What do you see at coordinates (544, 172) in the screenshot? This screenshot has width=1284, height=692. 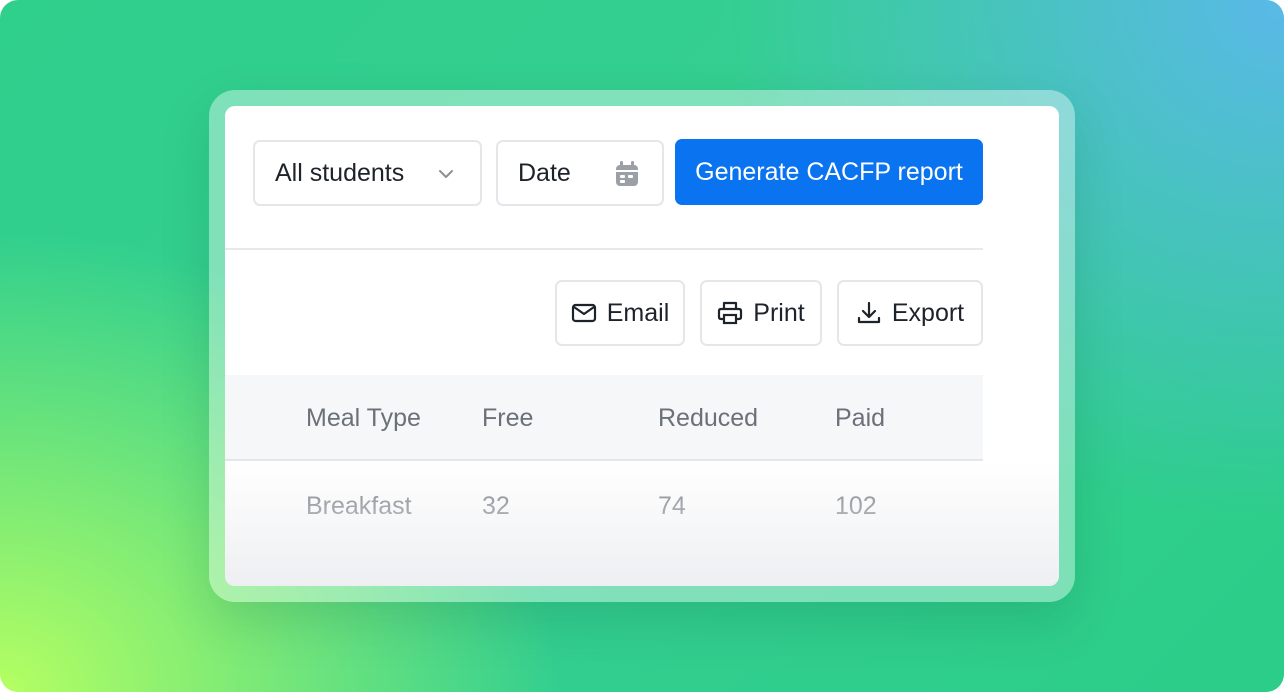 I see `date-picker-label: Date` at bounding box center [544, 172].